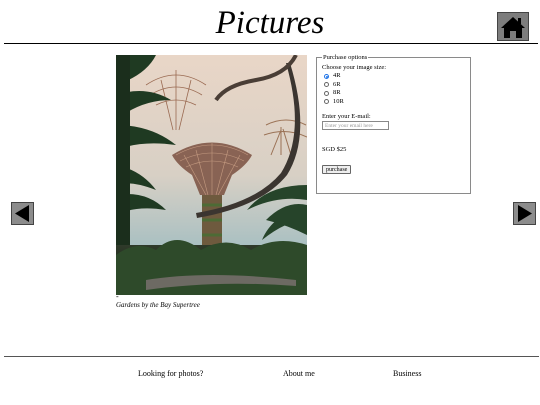 This screenshot has width=540, height=405. Describe the element at coordinates (393, 102) in the screenshot. I see `size-option-10r: 10R` at that location.